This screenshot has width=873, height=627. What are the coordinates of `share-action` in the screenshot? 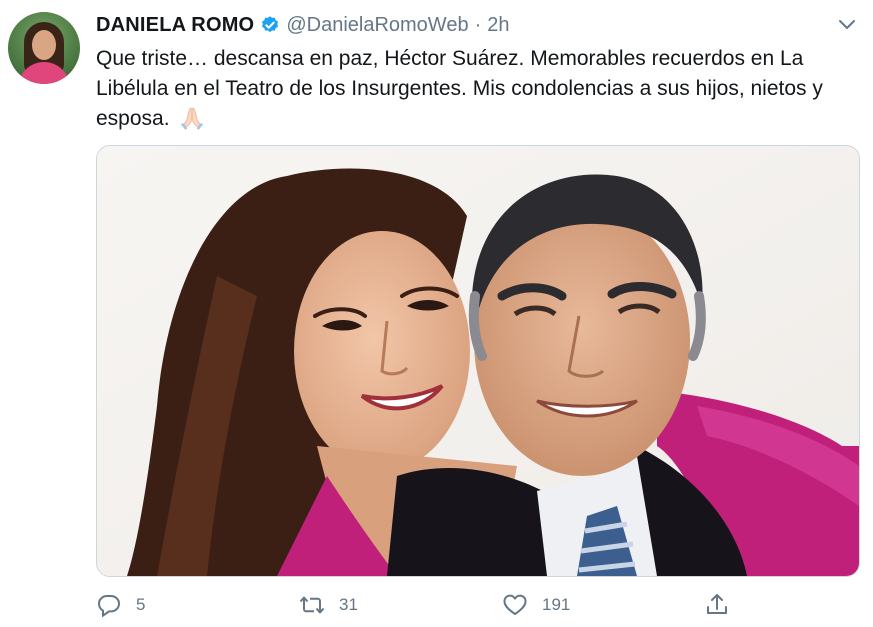 It's located at (717, 605).